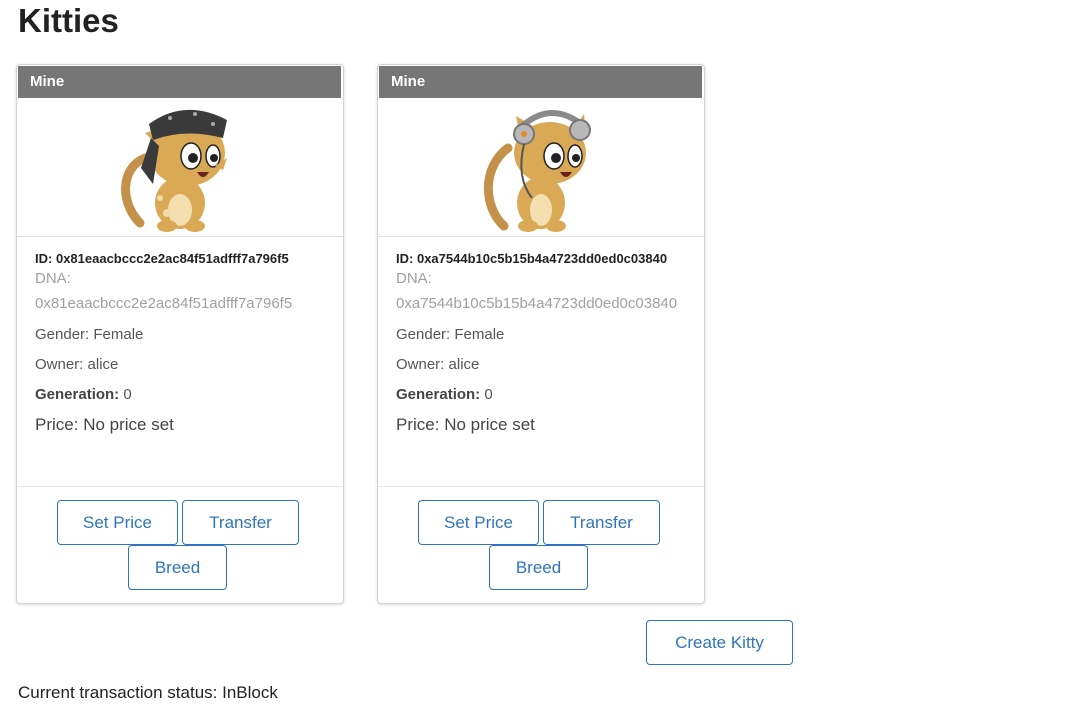 The width and height of the screenshot is (1092, 727). I want to click on kitty-dna: DNA: 0x81eaacbccc2e2ac84f51adfff7a796f5, so click(180, 291).